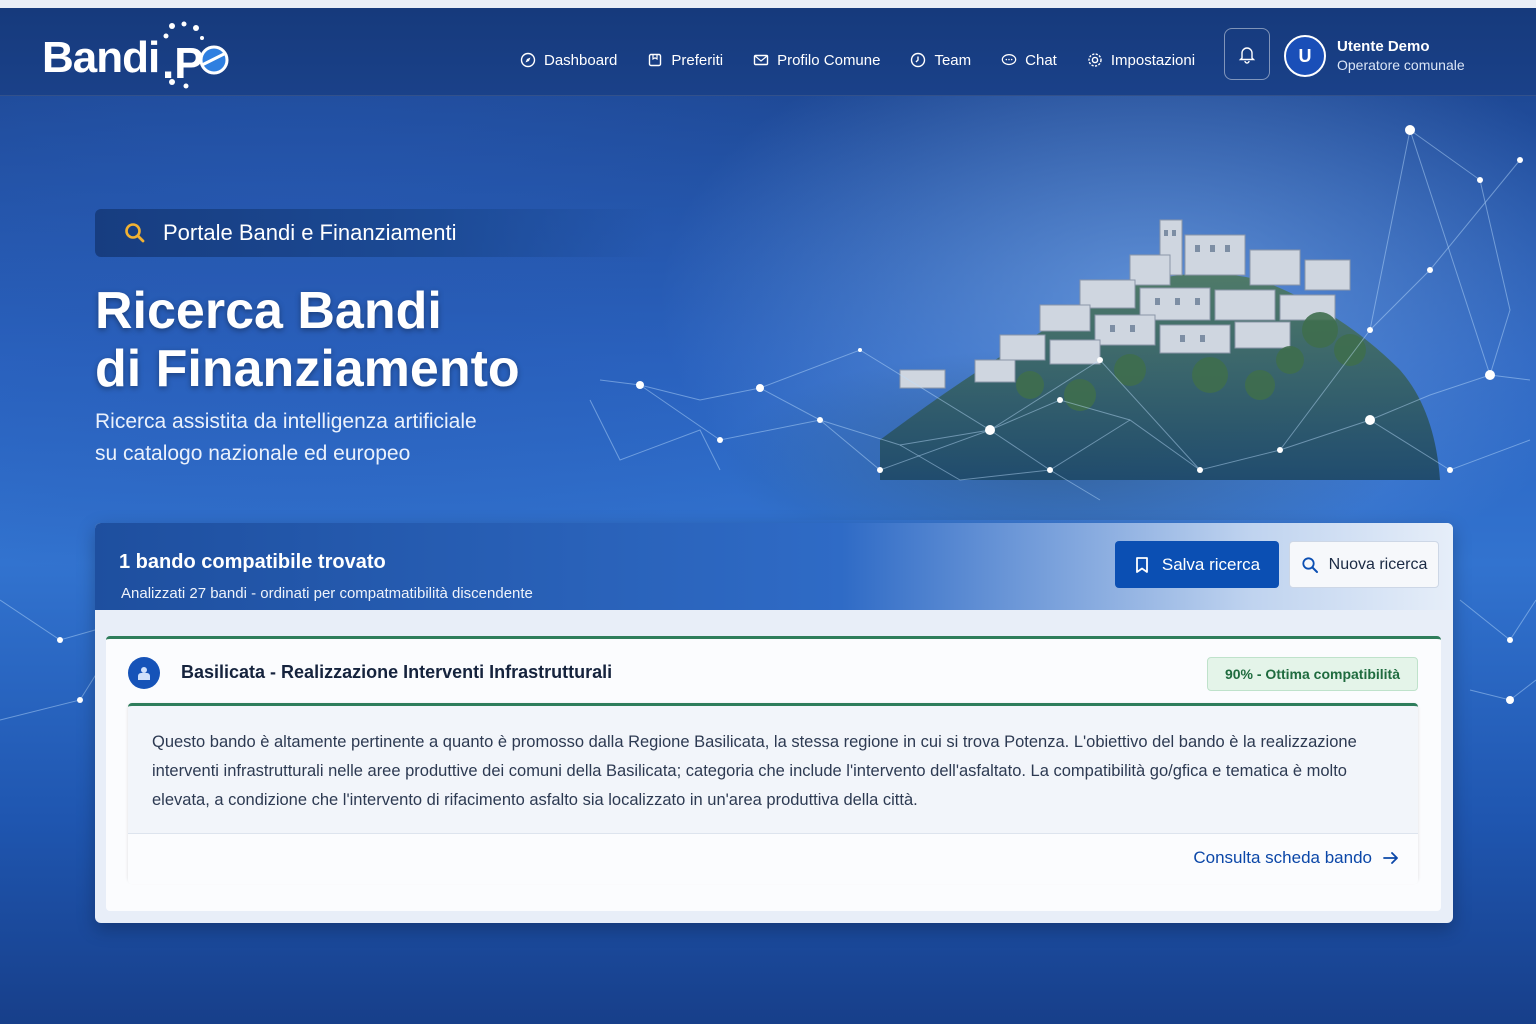 This screenshot has width=1536, height=1024. What do you see at coordinates (1383, 46) in the screenshot?
I see `user-name: Utente Demo` at bounding box center [1383, 46].